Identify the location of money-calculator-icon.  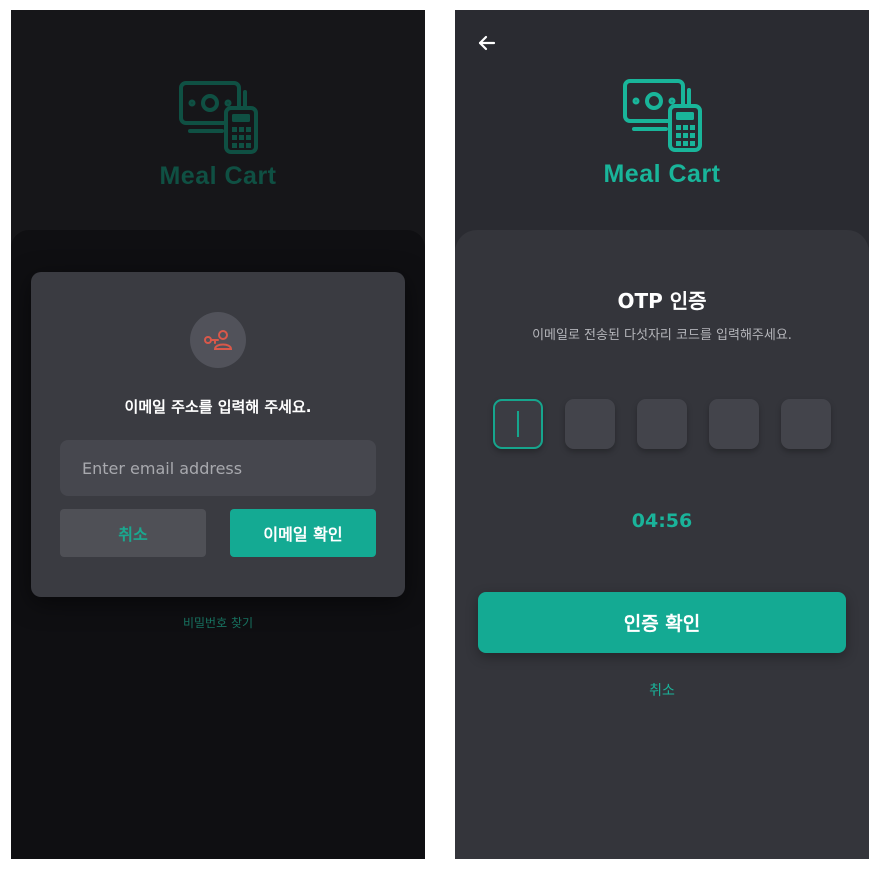
(662, 115).